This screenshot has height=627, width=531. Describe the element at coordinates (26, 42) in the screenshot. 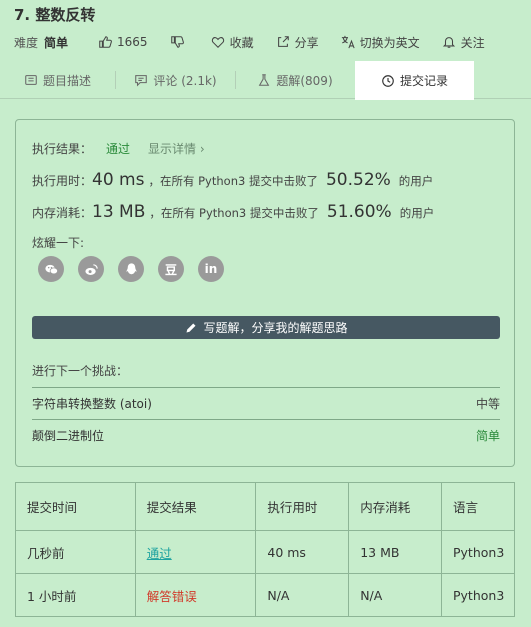

I see `difficulty-label: 难度` at that location.